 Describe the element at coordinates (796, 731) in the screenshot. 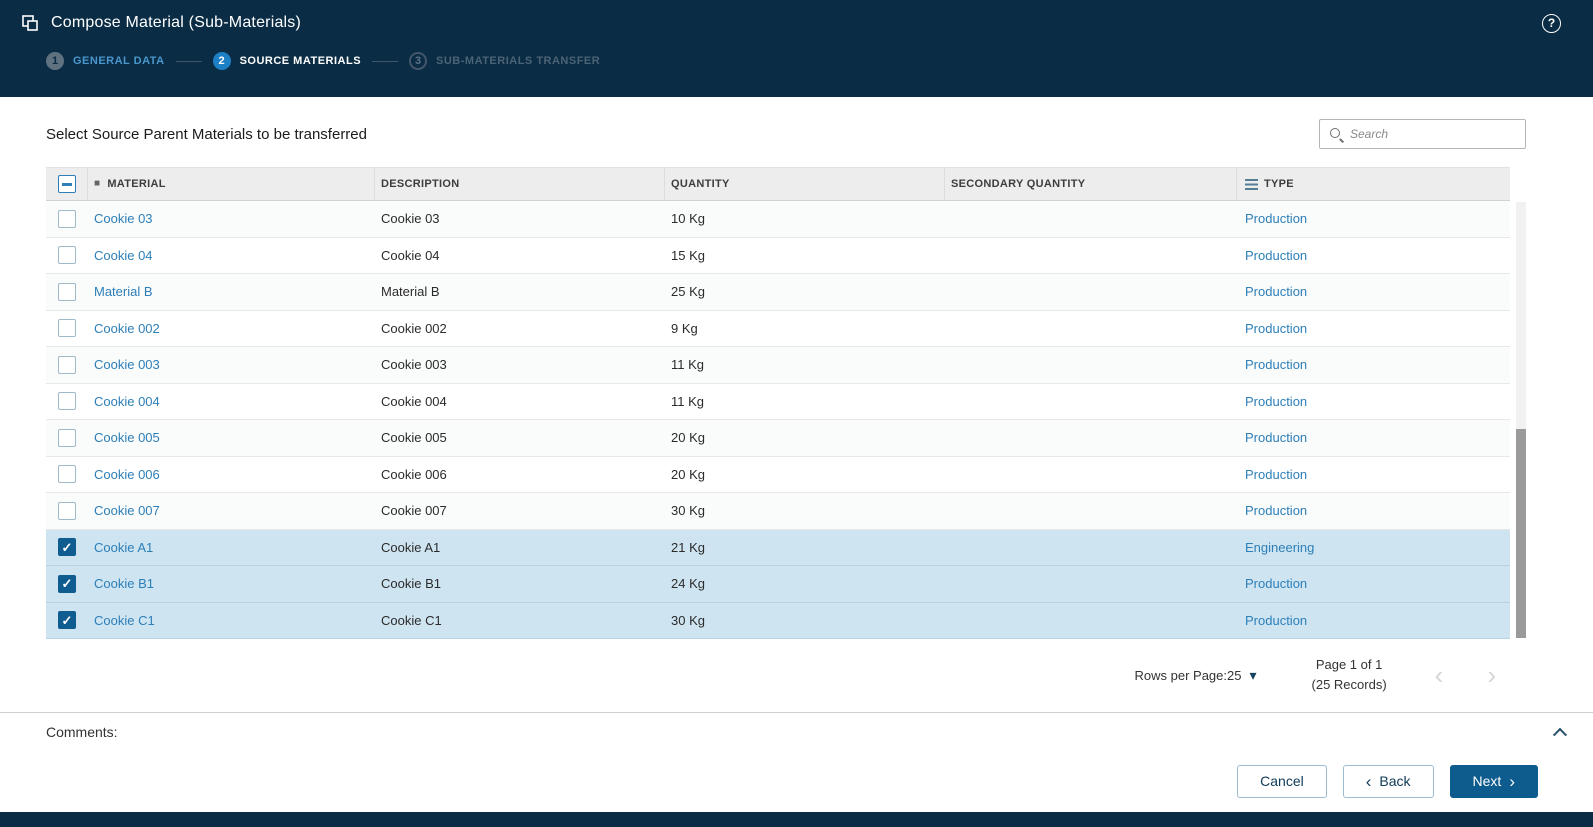

I see `comments-section: Comments:` at that location.